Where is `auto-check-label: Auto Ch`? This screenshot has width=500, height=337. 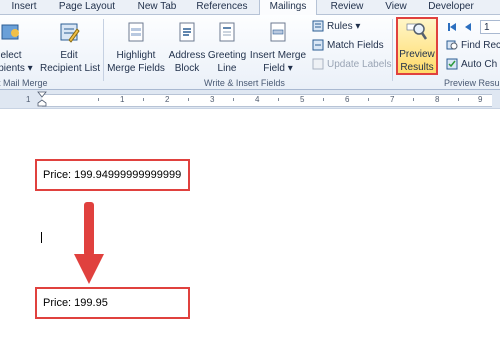
auto-check-label: Auto Ch is located at coordinates (479, 64).